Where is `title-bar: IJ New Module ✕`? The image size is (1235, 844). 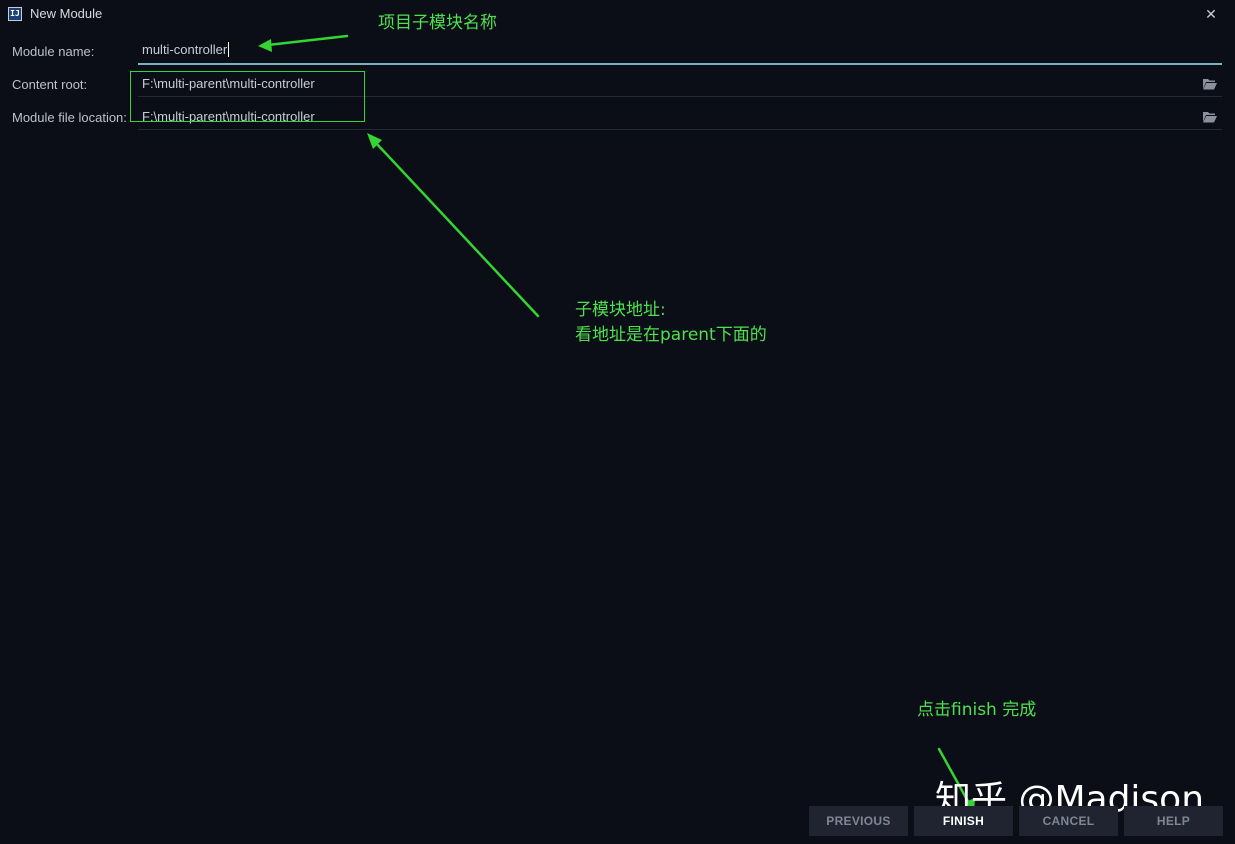
title-bar: IJ New Module ✕ is located at coordinates (617, 14).